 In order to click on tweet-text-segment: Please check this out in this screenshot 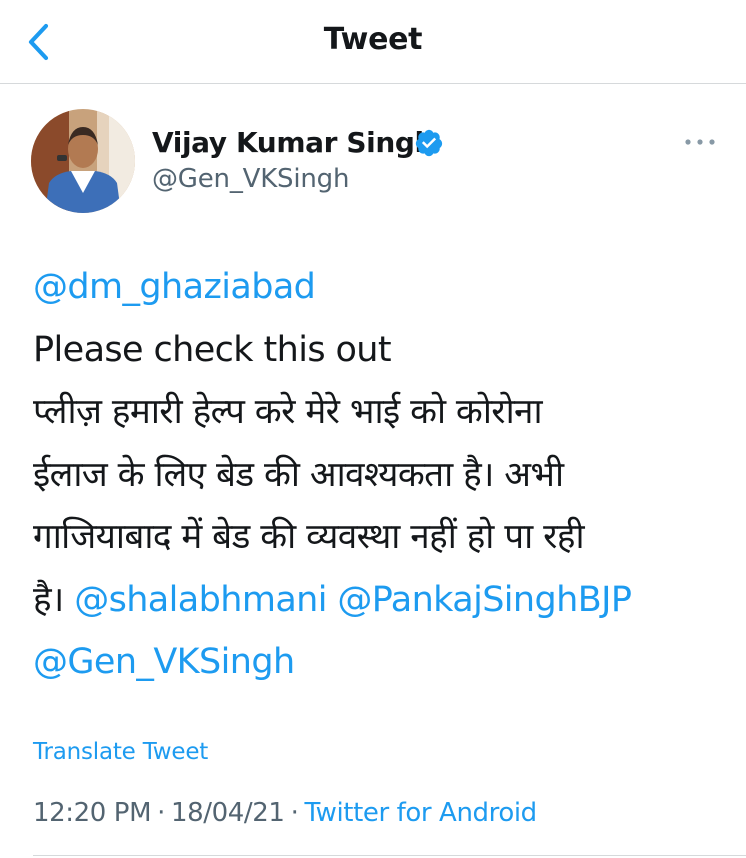, I will do `click(212, 349)`.